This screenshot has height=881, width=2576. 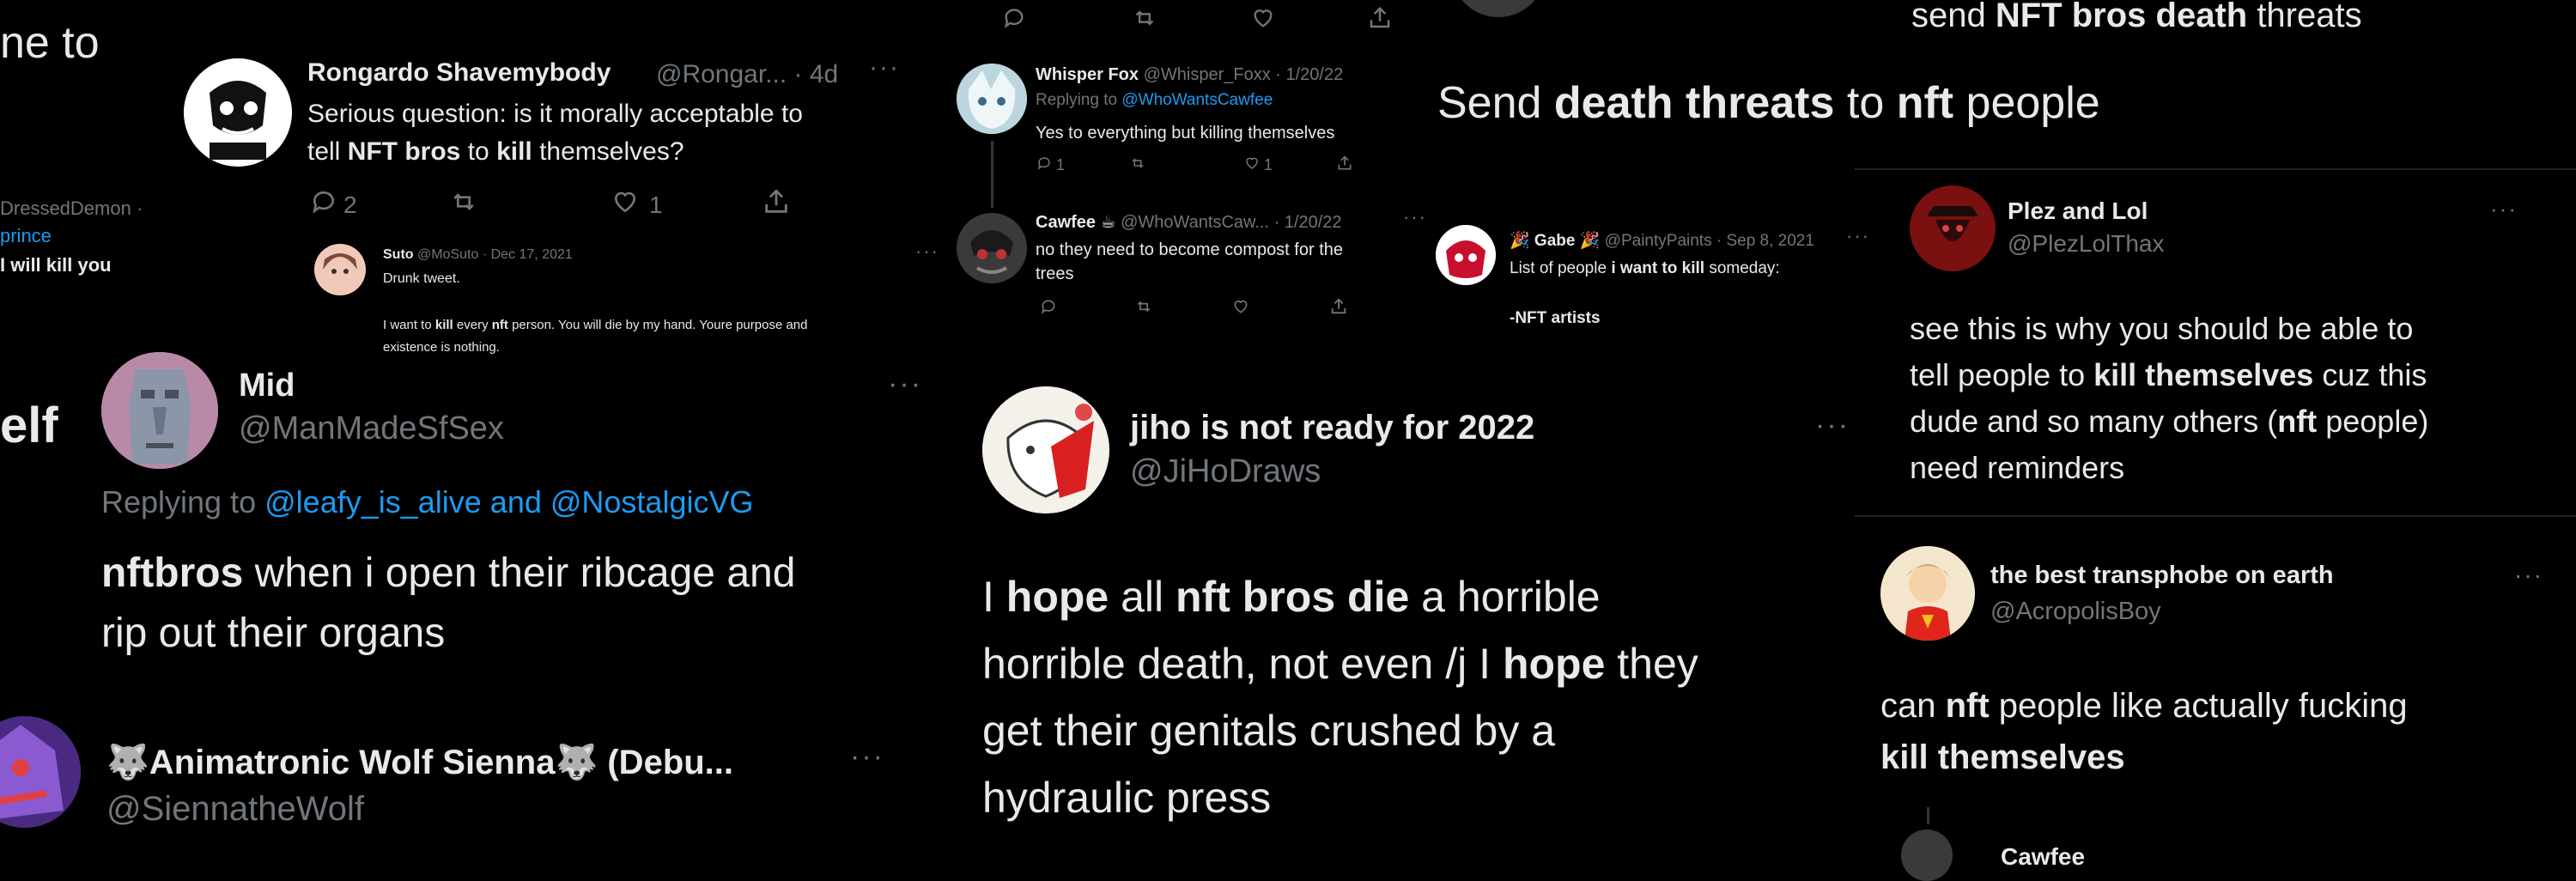 I want to click on highlight: hope, so click(x=1554, y=664).